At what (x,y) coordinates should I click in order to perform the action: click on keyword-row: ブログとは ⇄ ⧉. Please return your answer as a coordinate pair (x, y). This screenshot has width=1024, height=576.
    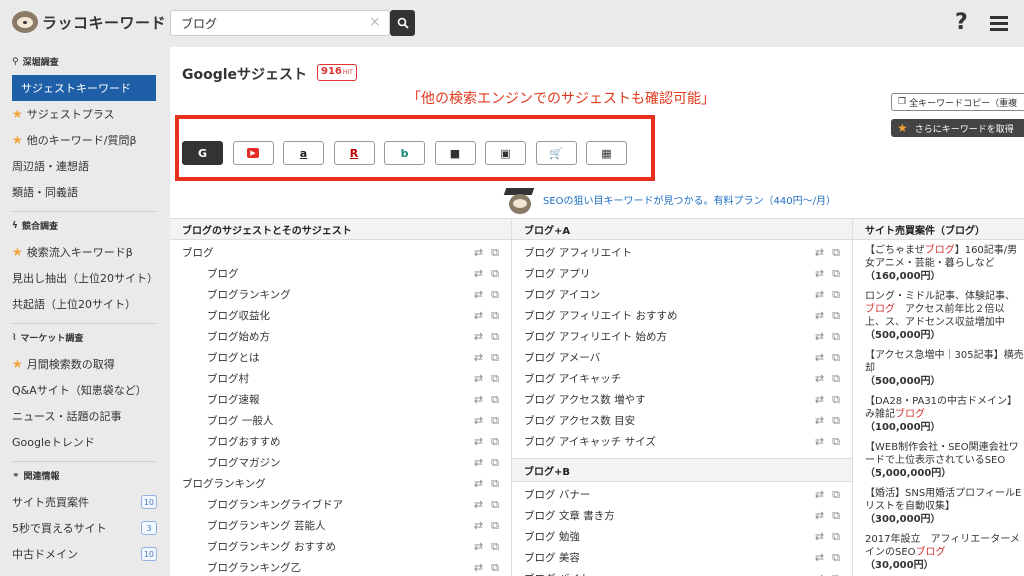
    Looking at the image, I should click on (340, 357).